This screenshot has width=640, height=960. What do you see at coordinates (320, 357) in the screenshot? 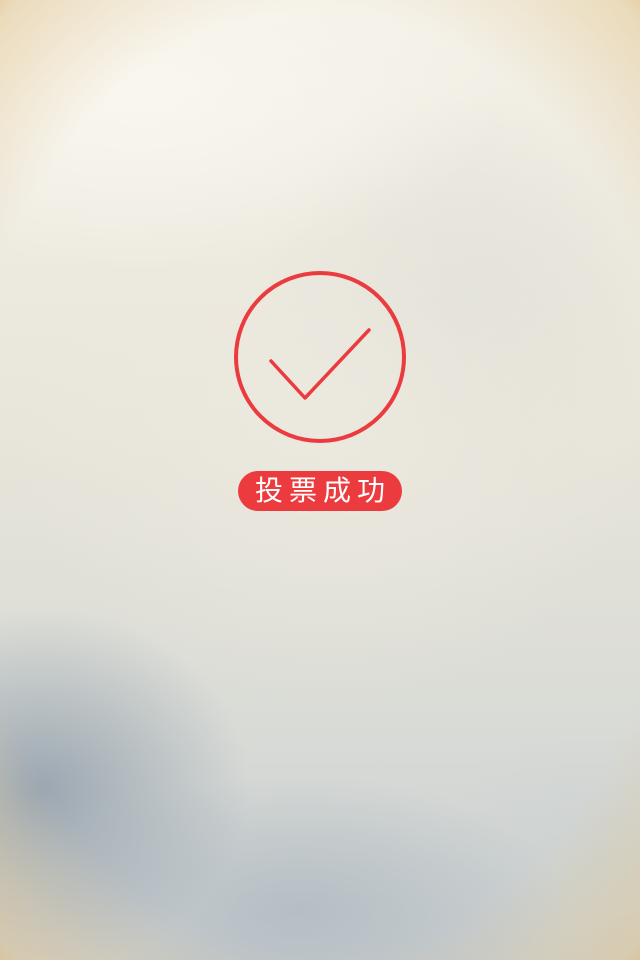
I see `check-circle-icon` at bounding box center [320, 357].